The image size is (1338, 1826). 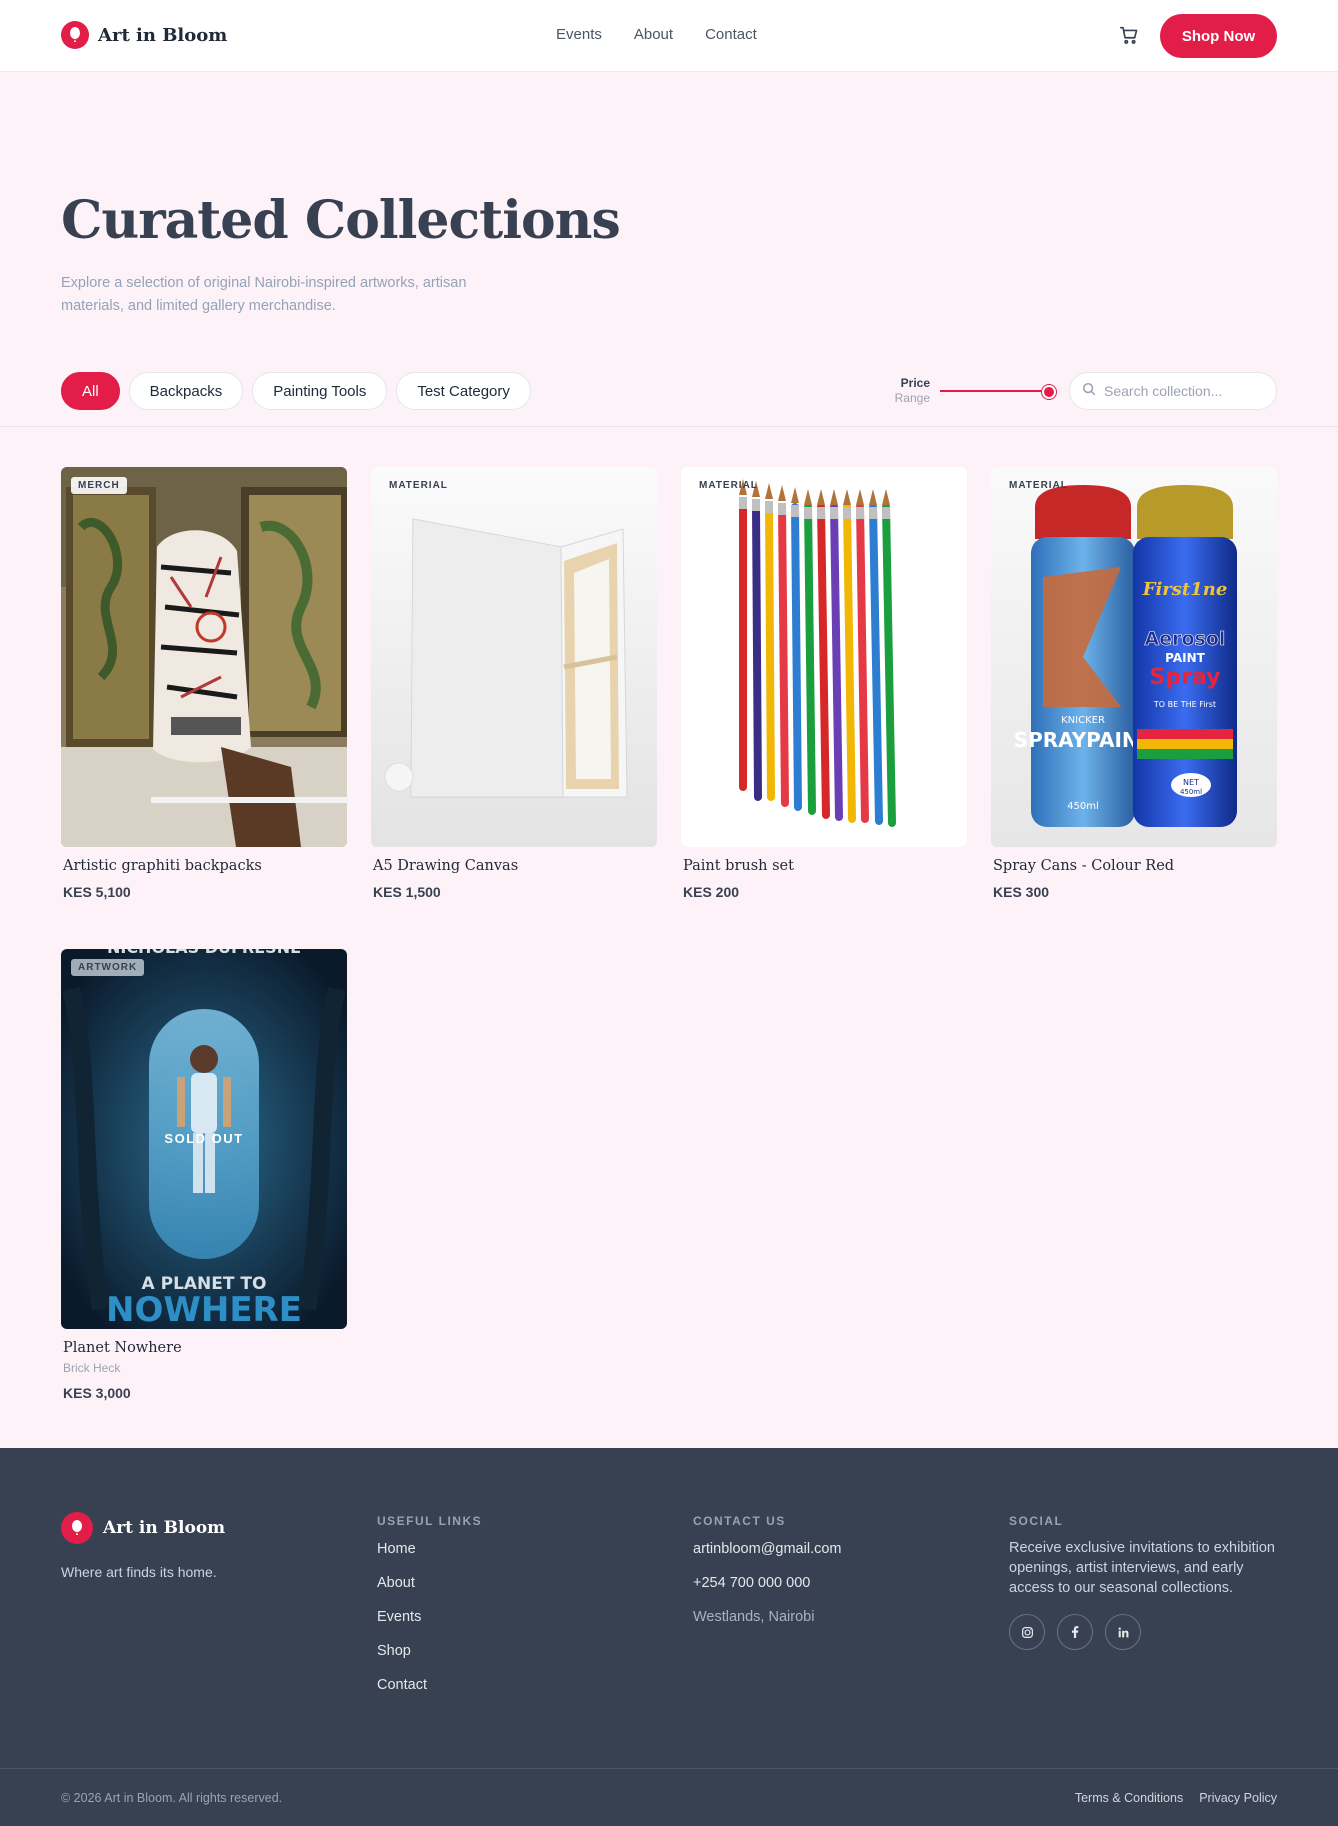 I want to click on can-2-line1: Aerosol, so click(x=1185, y=639).